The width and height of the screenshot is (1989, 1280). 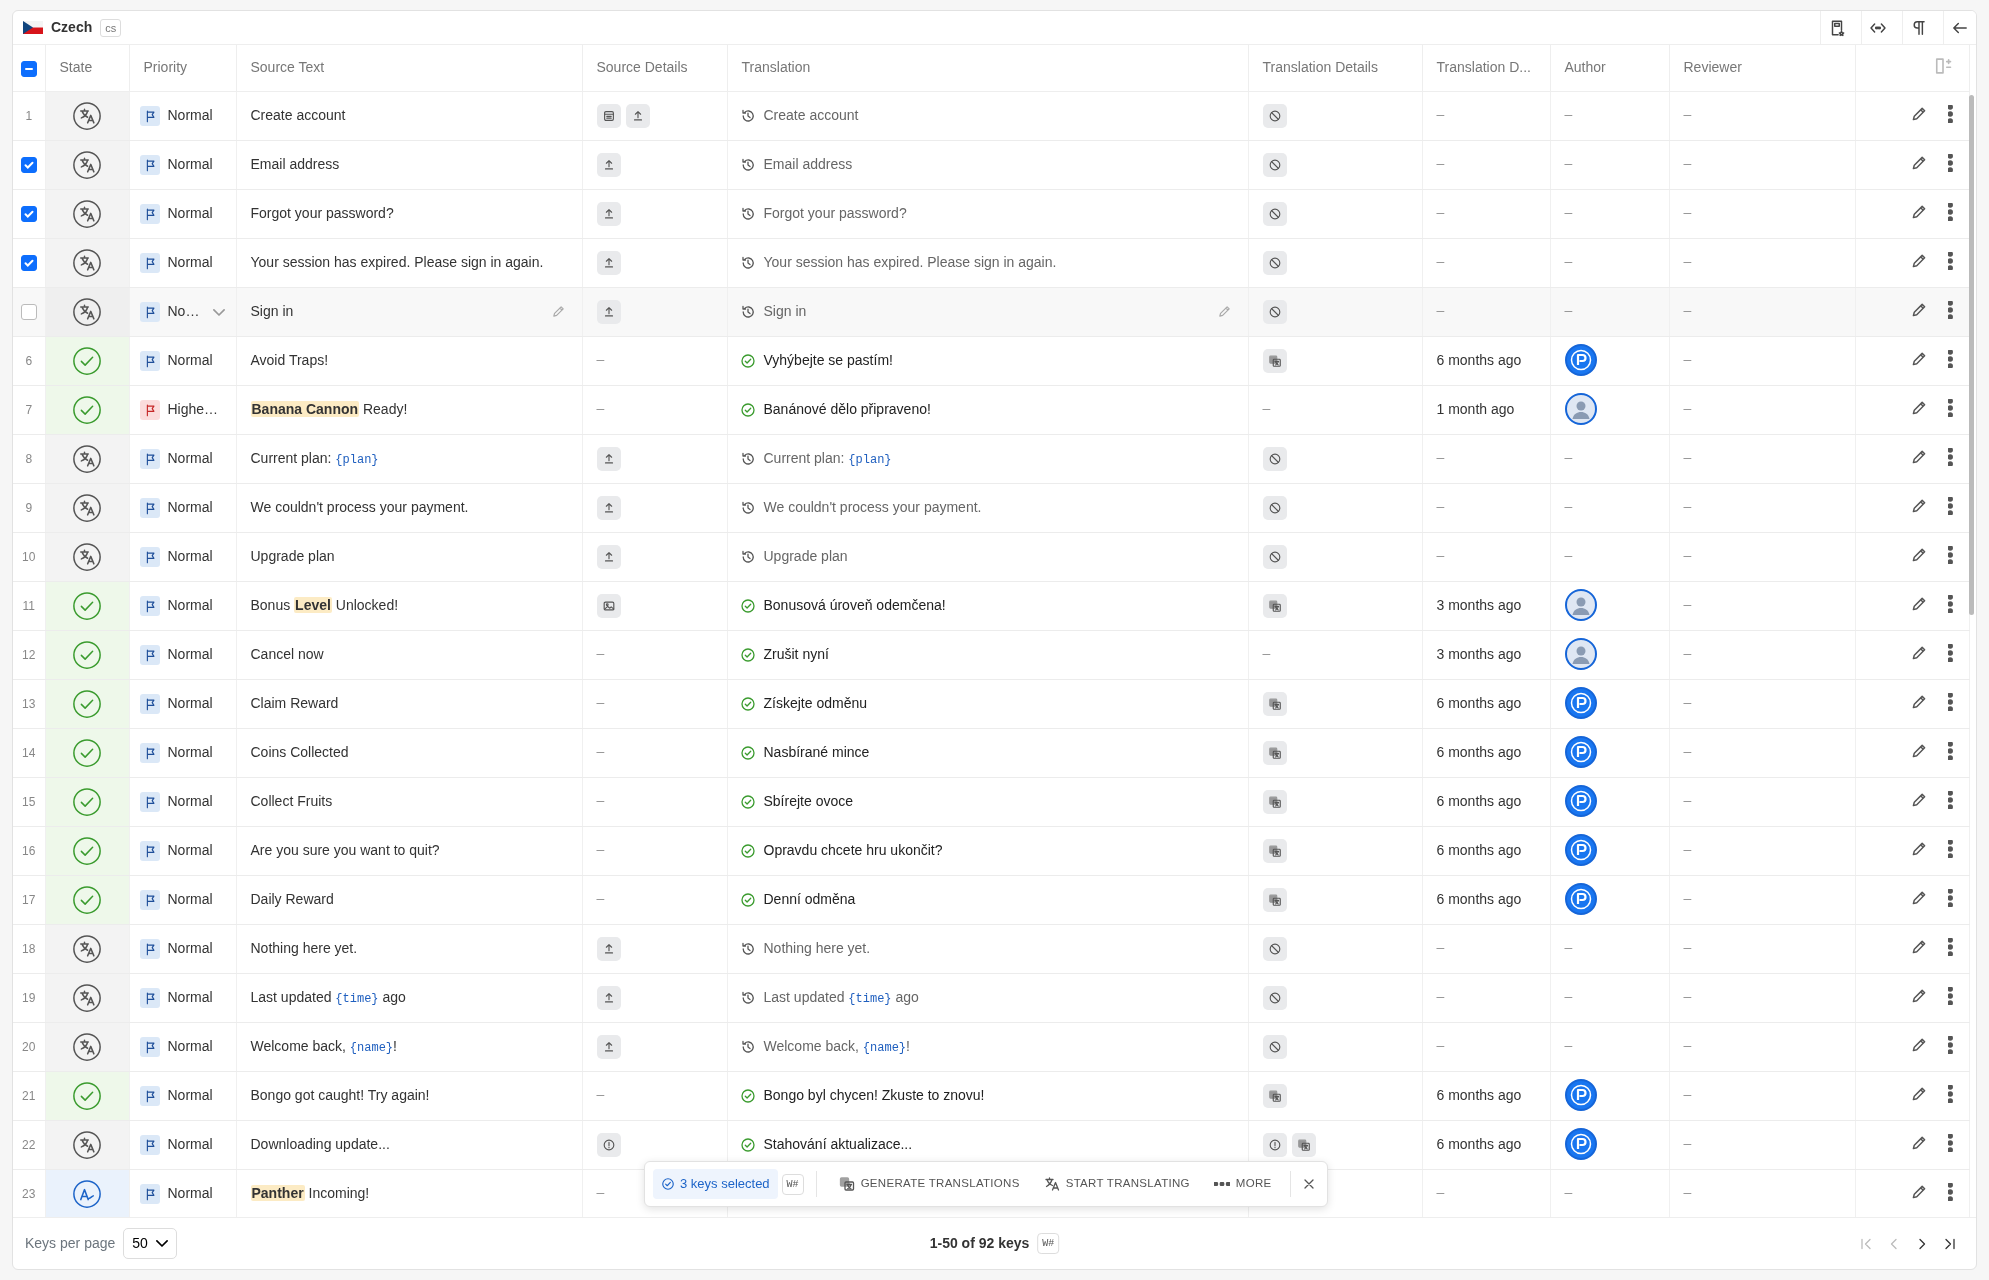 I want to click on row-number: 12, so click(x=29, y=654).